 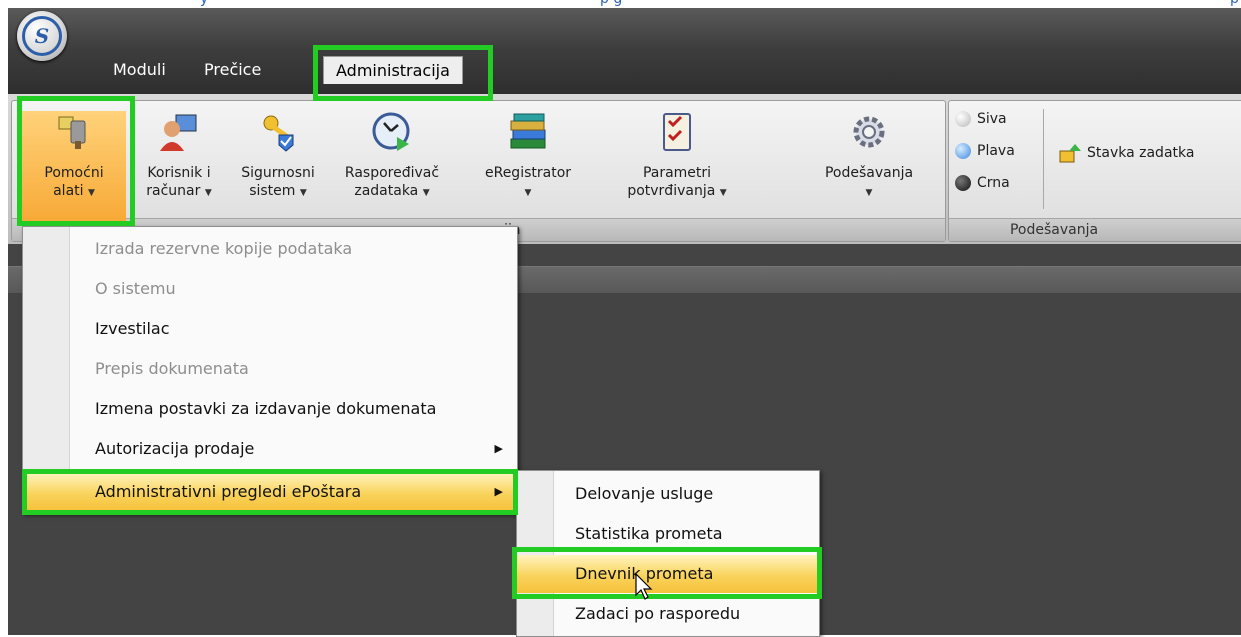 What do you see at coordinates (992, 119) in the screenshot?
I see `theme-label: Siva` at bounding box center [992, 119].